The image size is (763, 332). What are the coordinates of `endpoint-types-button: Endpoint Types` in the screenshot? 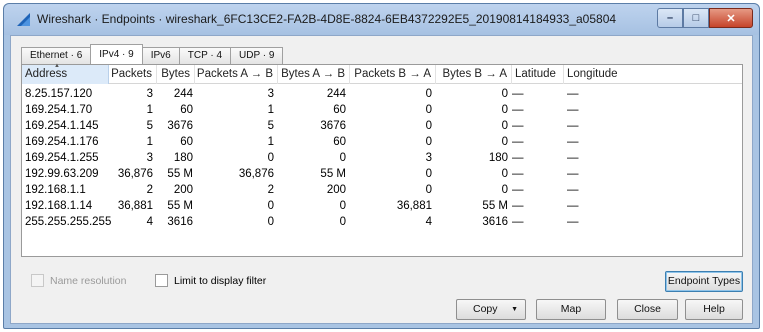 It's located at (704, 281).